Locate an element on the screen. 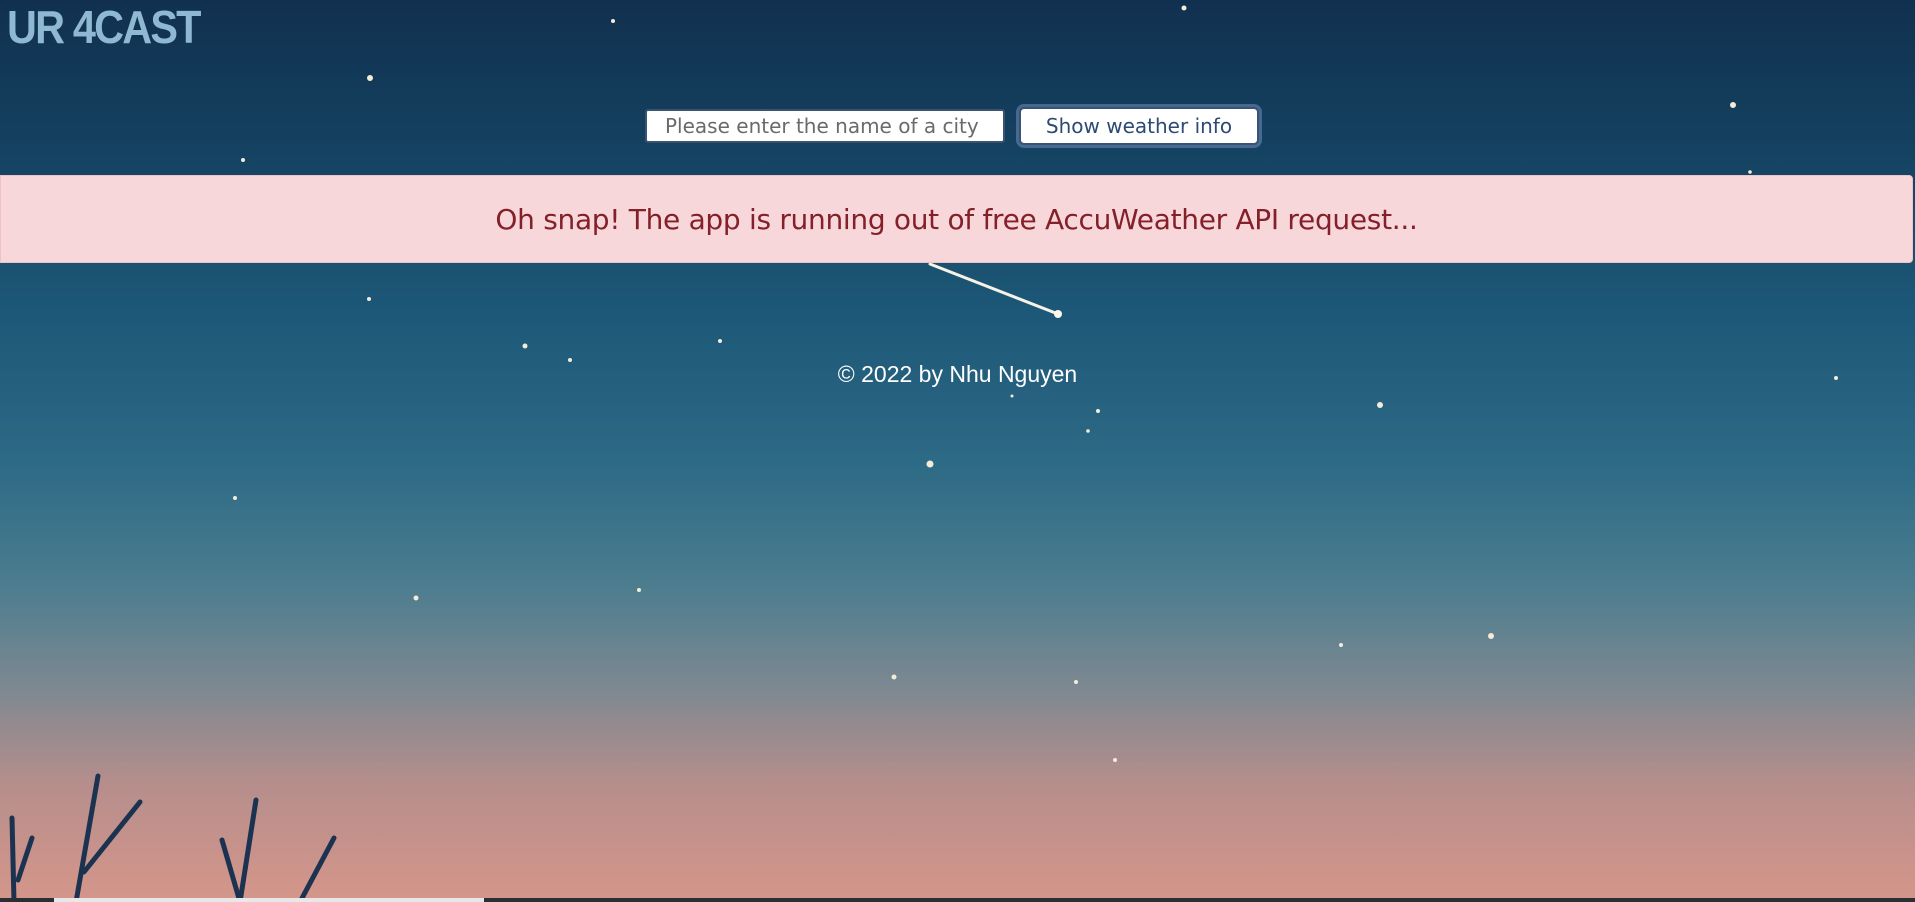  app-brand-logo: UR 4CAST is located at coordinates (104, 27).